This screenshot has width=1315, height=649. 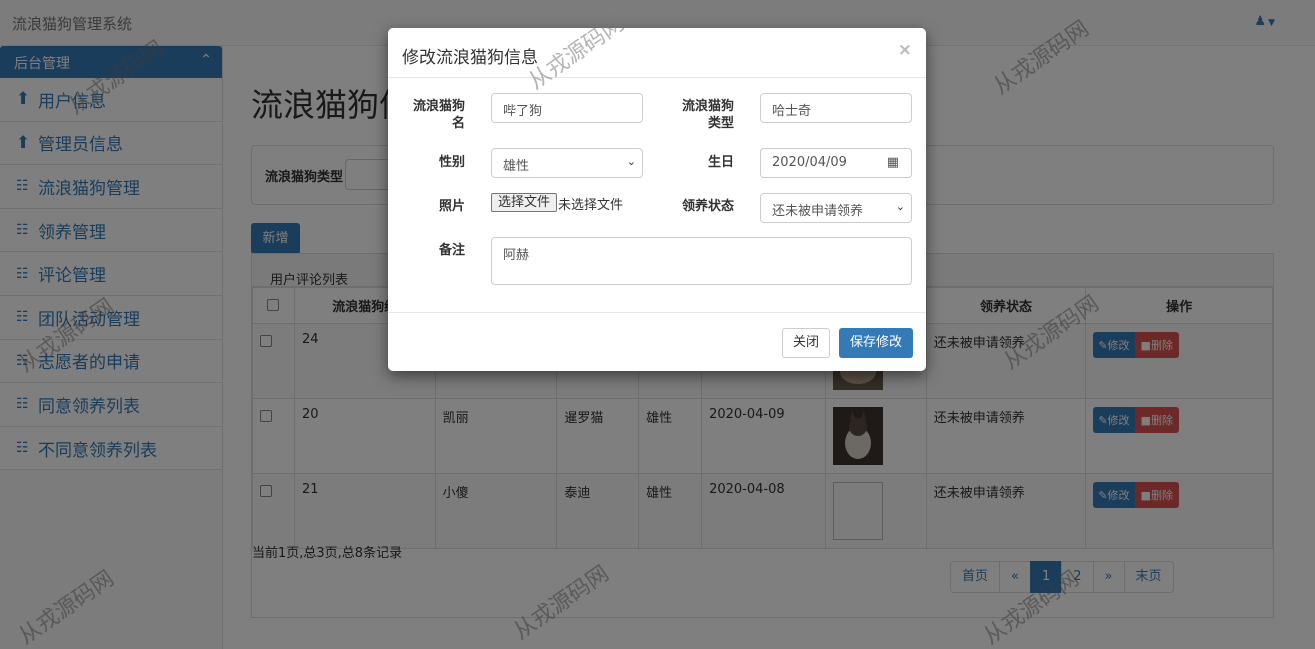 I want to click on sex-select: 雄性 ⌄, so click(x=567, y=163).